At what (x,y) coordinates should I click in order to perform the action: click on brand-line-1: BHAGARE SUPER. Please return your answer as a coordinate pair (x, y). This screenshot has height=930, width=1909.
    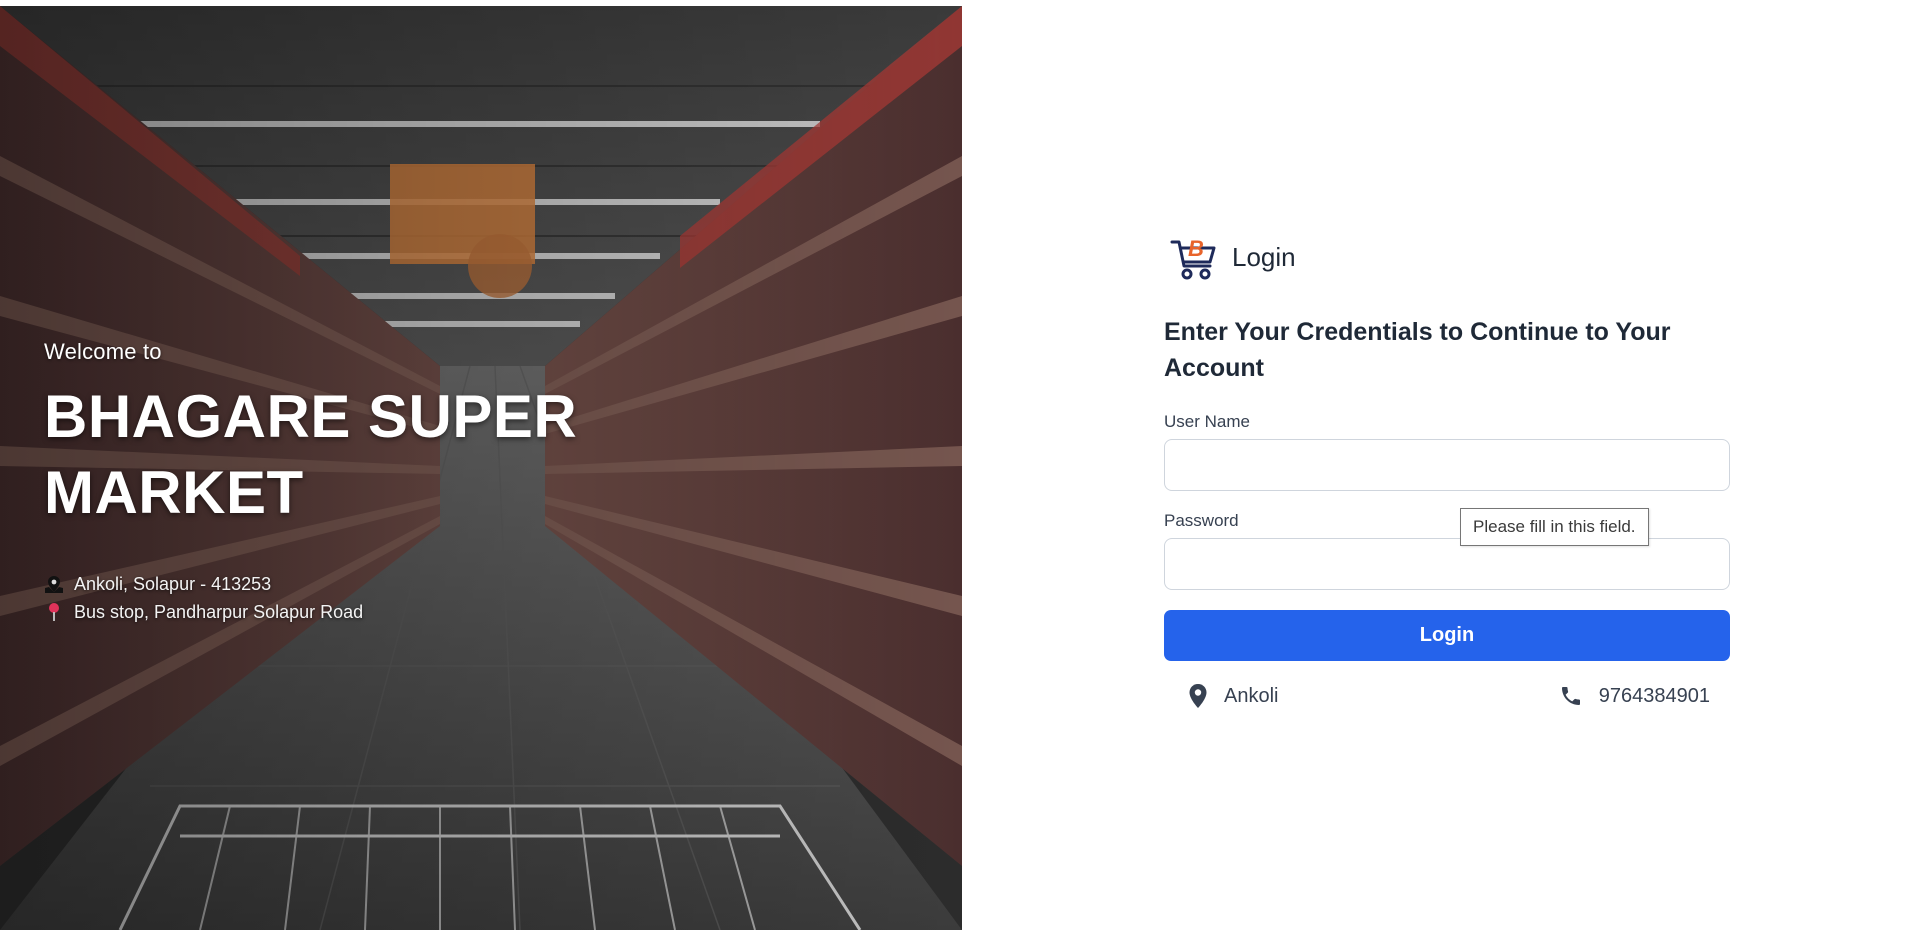
    Looking at the image, I should click on (311, 416).